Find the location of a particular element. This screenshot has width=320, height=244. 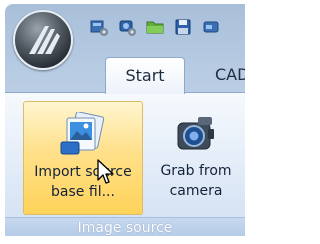

qat-save-button is located at coordinates (183, 27).